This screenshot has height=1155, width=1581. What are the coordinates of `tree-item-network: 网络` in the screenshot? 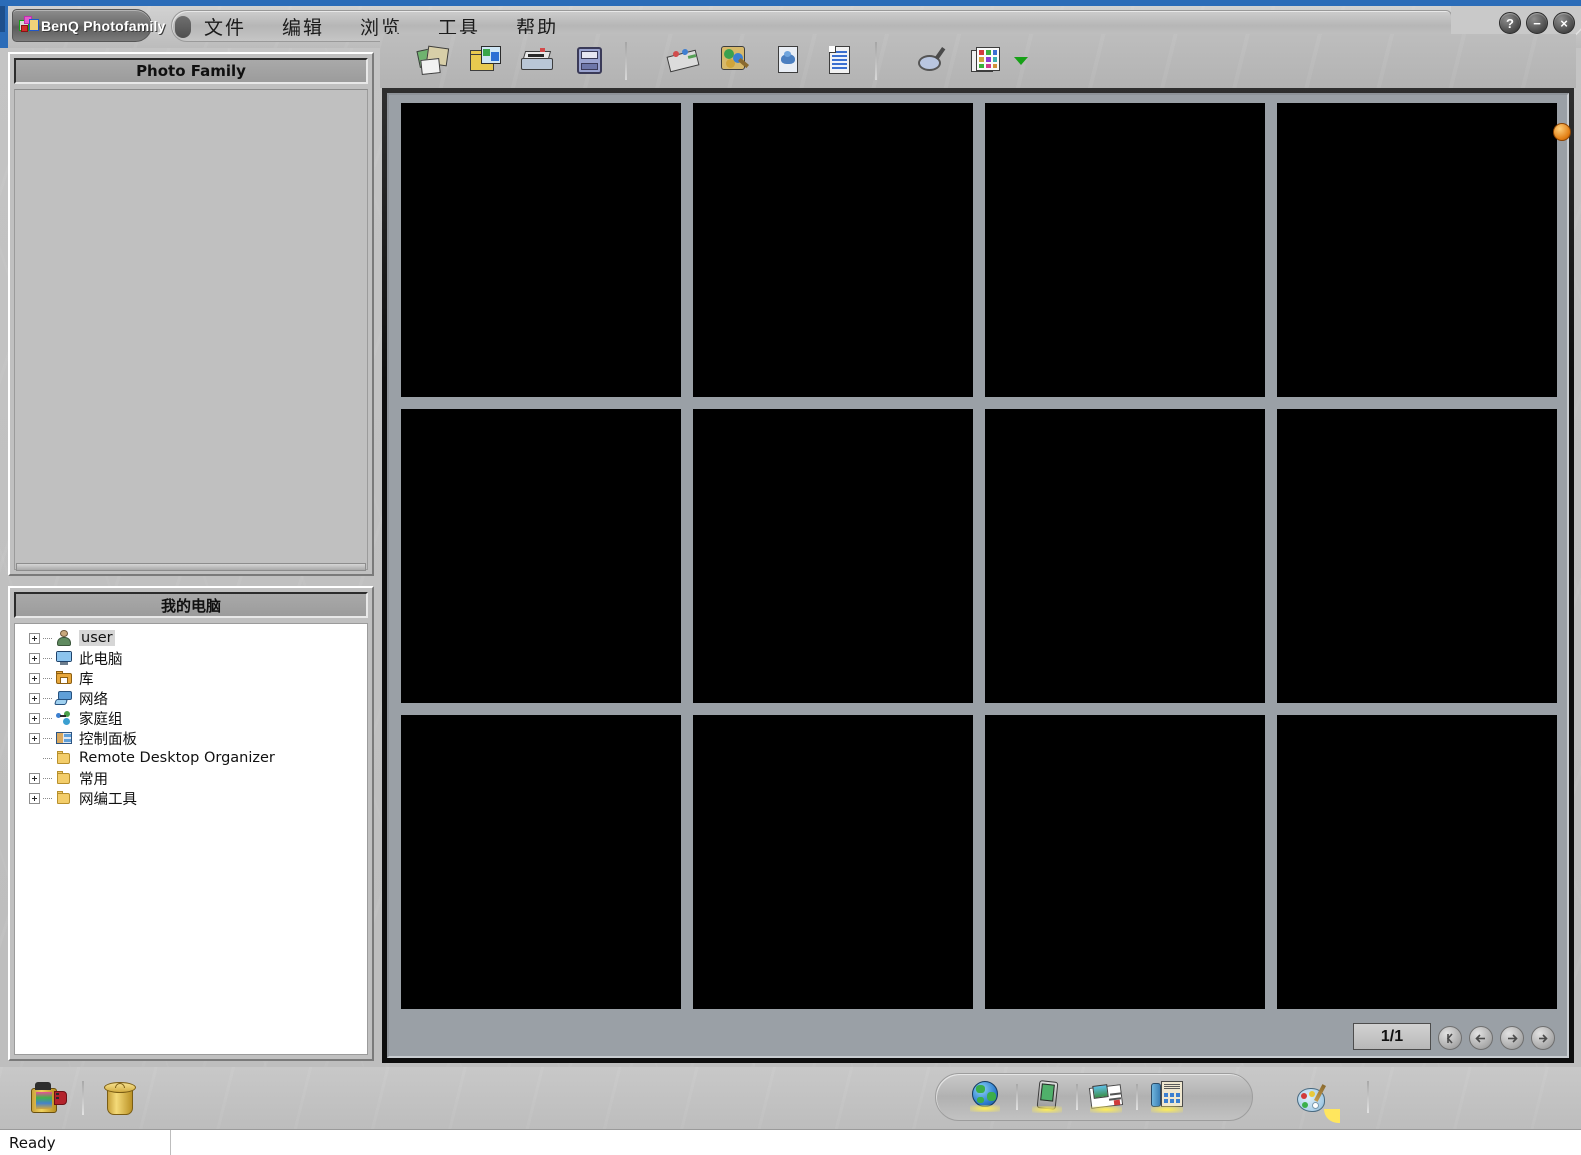 It's located at (191, 698).